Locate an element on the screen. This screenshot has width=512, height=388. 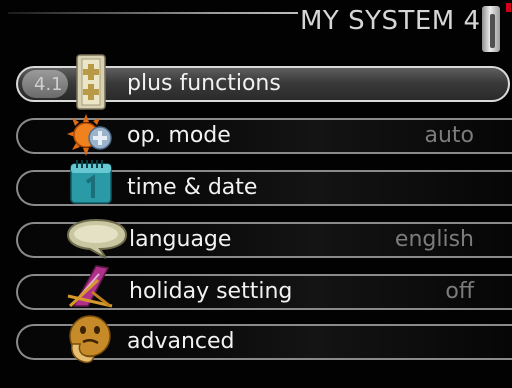
sun-thermometer-icon is located at coordinates (89, 135).